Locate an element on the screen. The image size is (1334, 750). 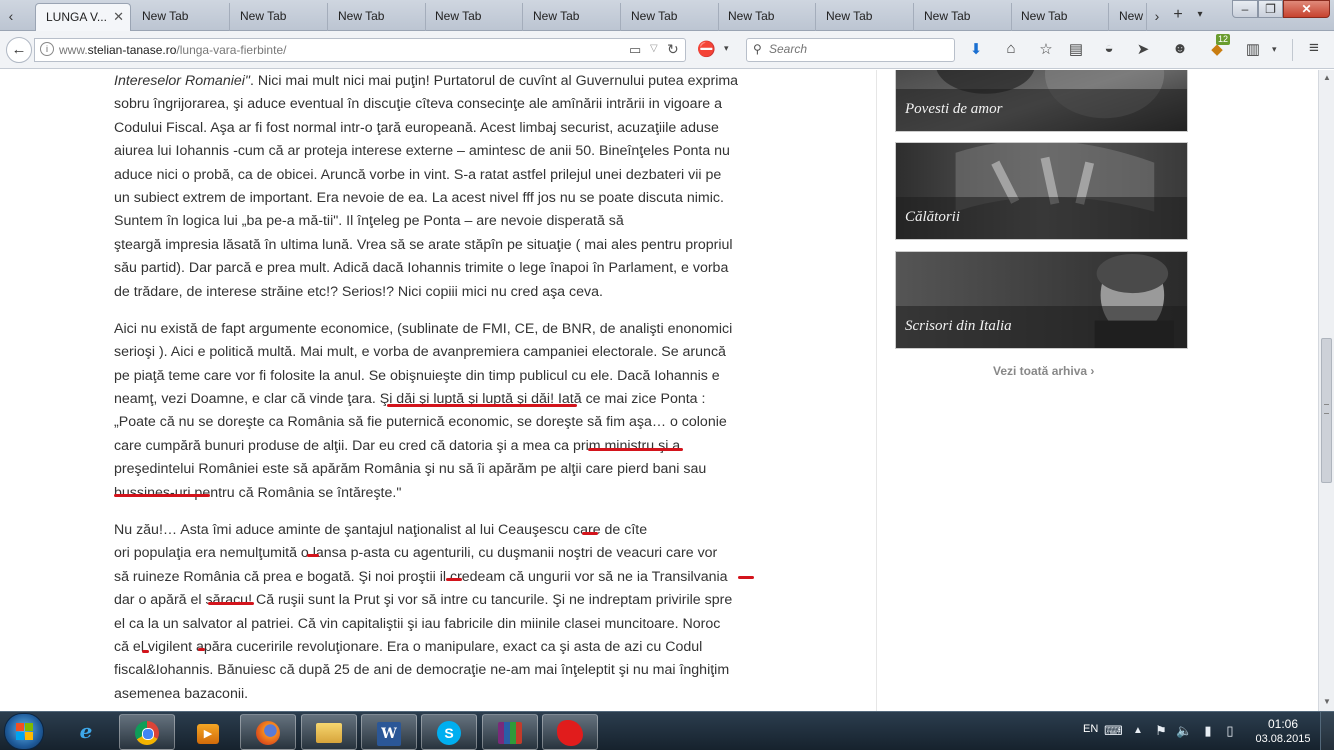
search-input is located at coordinates (859, 49).